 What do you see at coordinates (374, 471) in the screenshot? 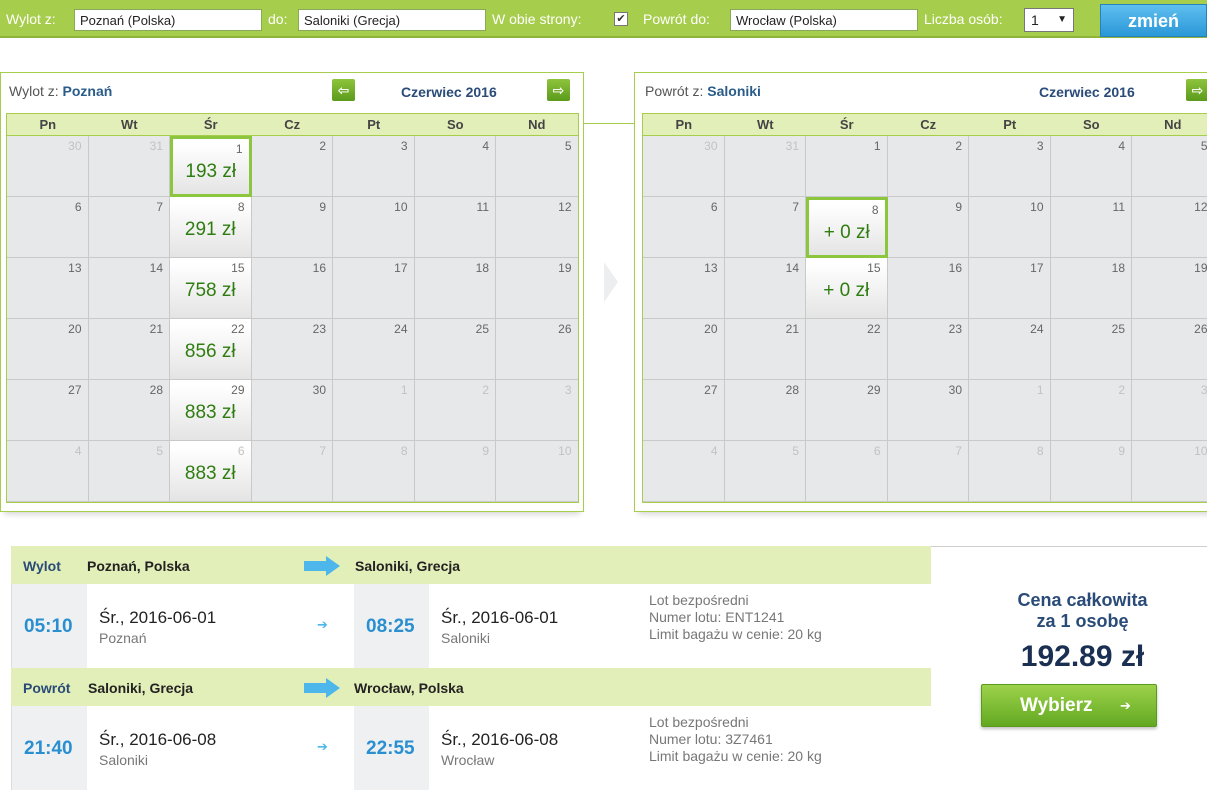
I see `calendar-day: 8` at bounding box center [374, 471].